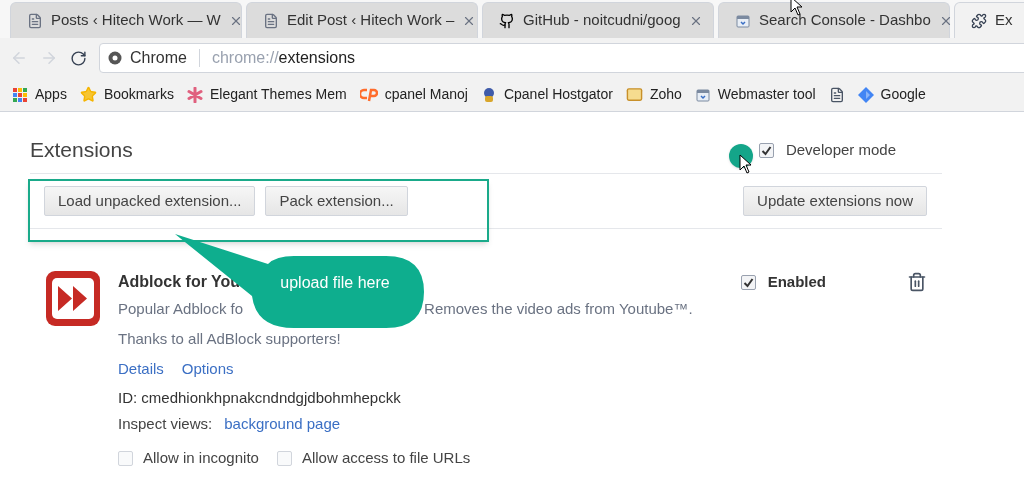 Image resolution: width=1024 pixels, height=497 pixels. Describe the element at coordinates (979, 20) in the screenshot. I see `puzzle-icon` at that location.